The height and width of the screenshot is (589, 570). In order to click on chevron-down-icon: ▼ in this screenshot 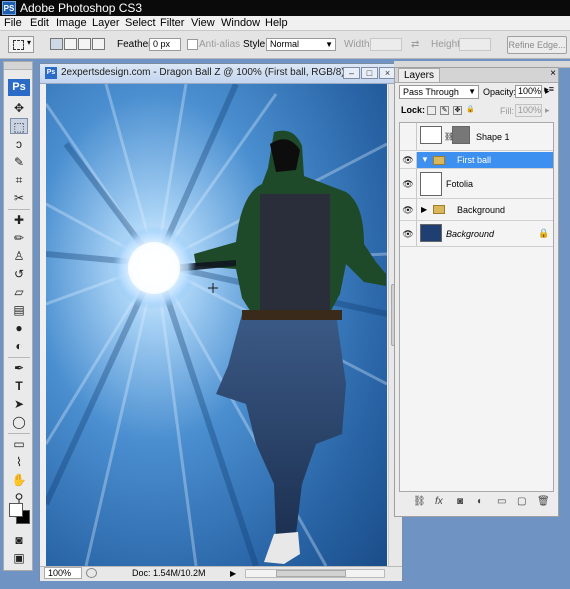, I will do `click(329, 44)`.